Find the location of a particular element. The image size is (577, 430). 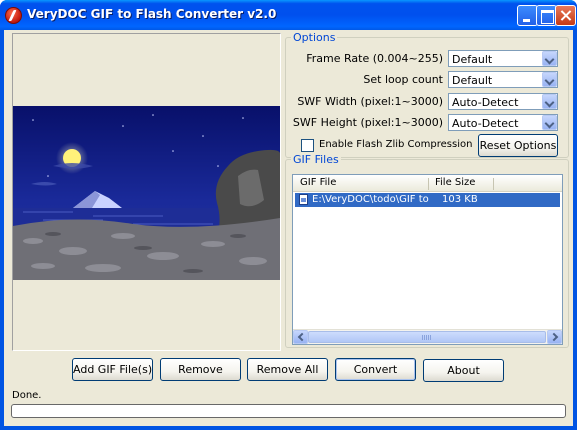

scroll-left-icon is located at coordinates (300, 337).